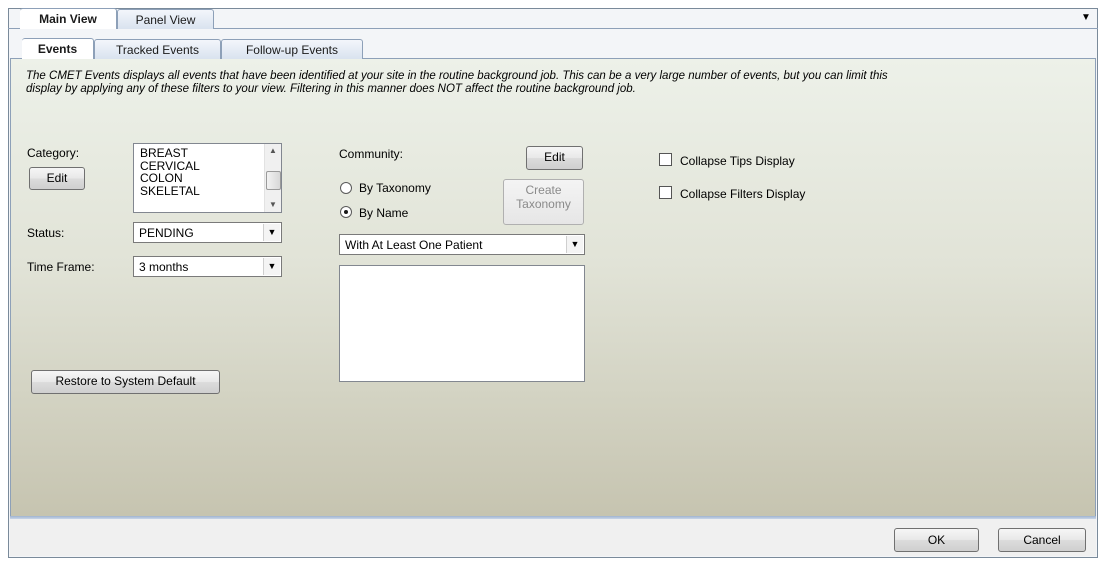 This screenshot has width=1106, height=566. I want to click on scroll-up-icon: ▲, so click(273, 151).